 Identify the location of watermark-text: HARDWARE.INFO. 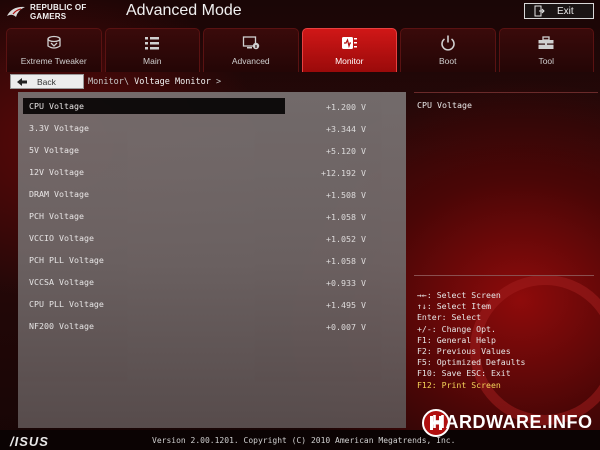
(512, 422).